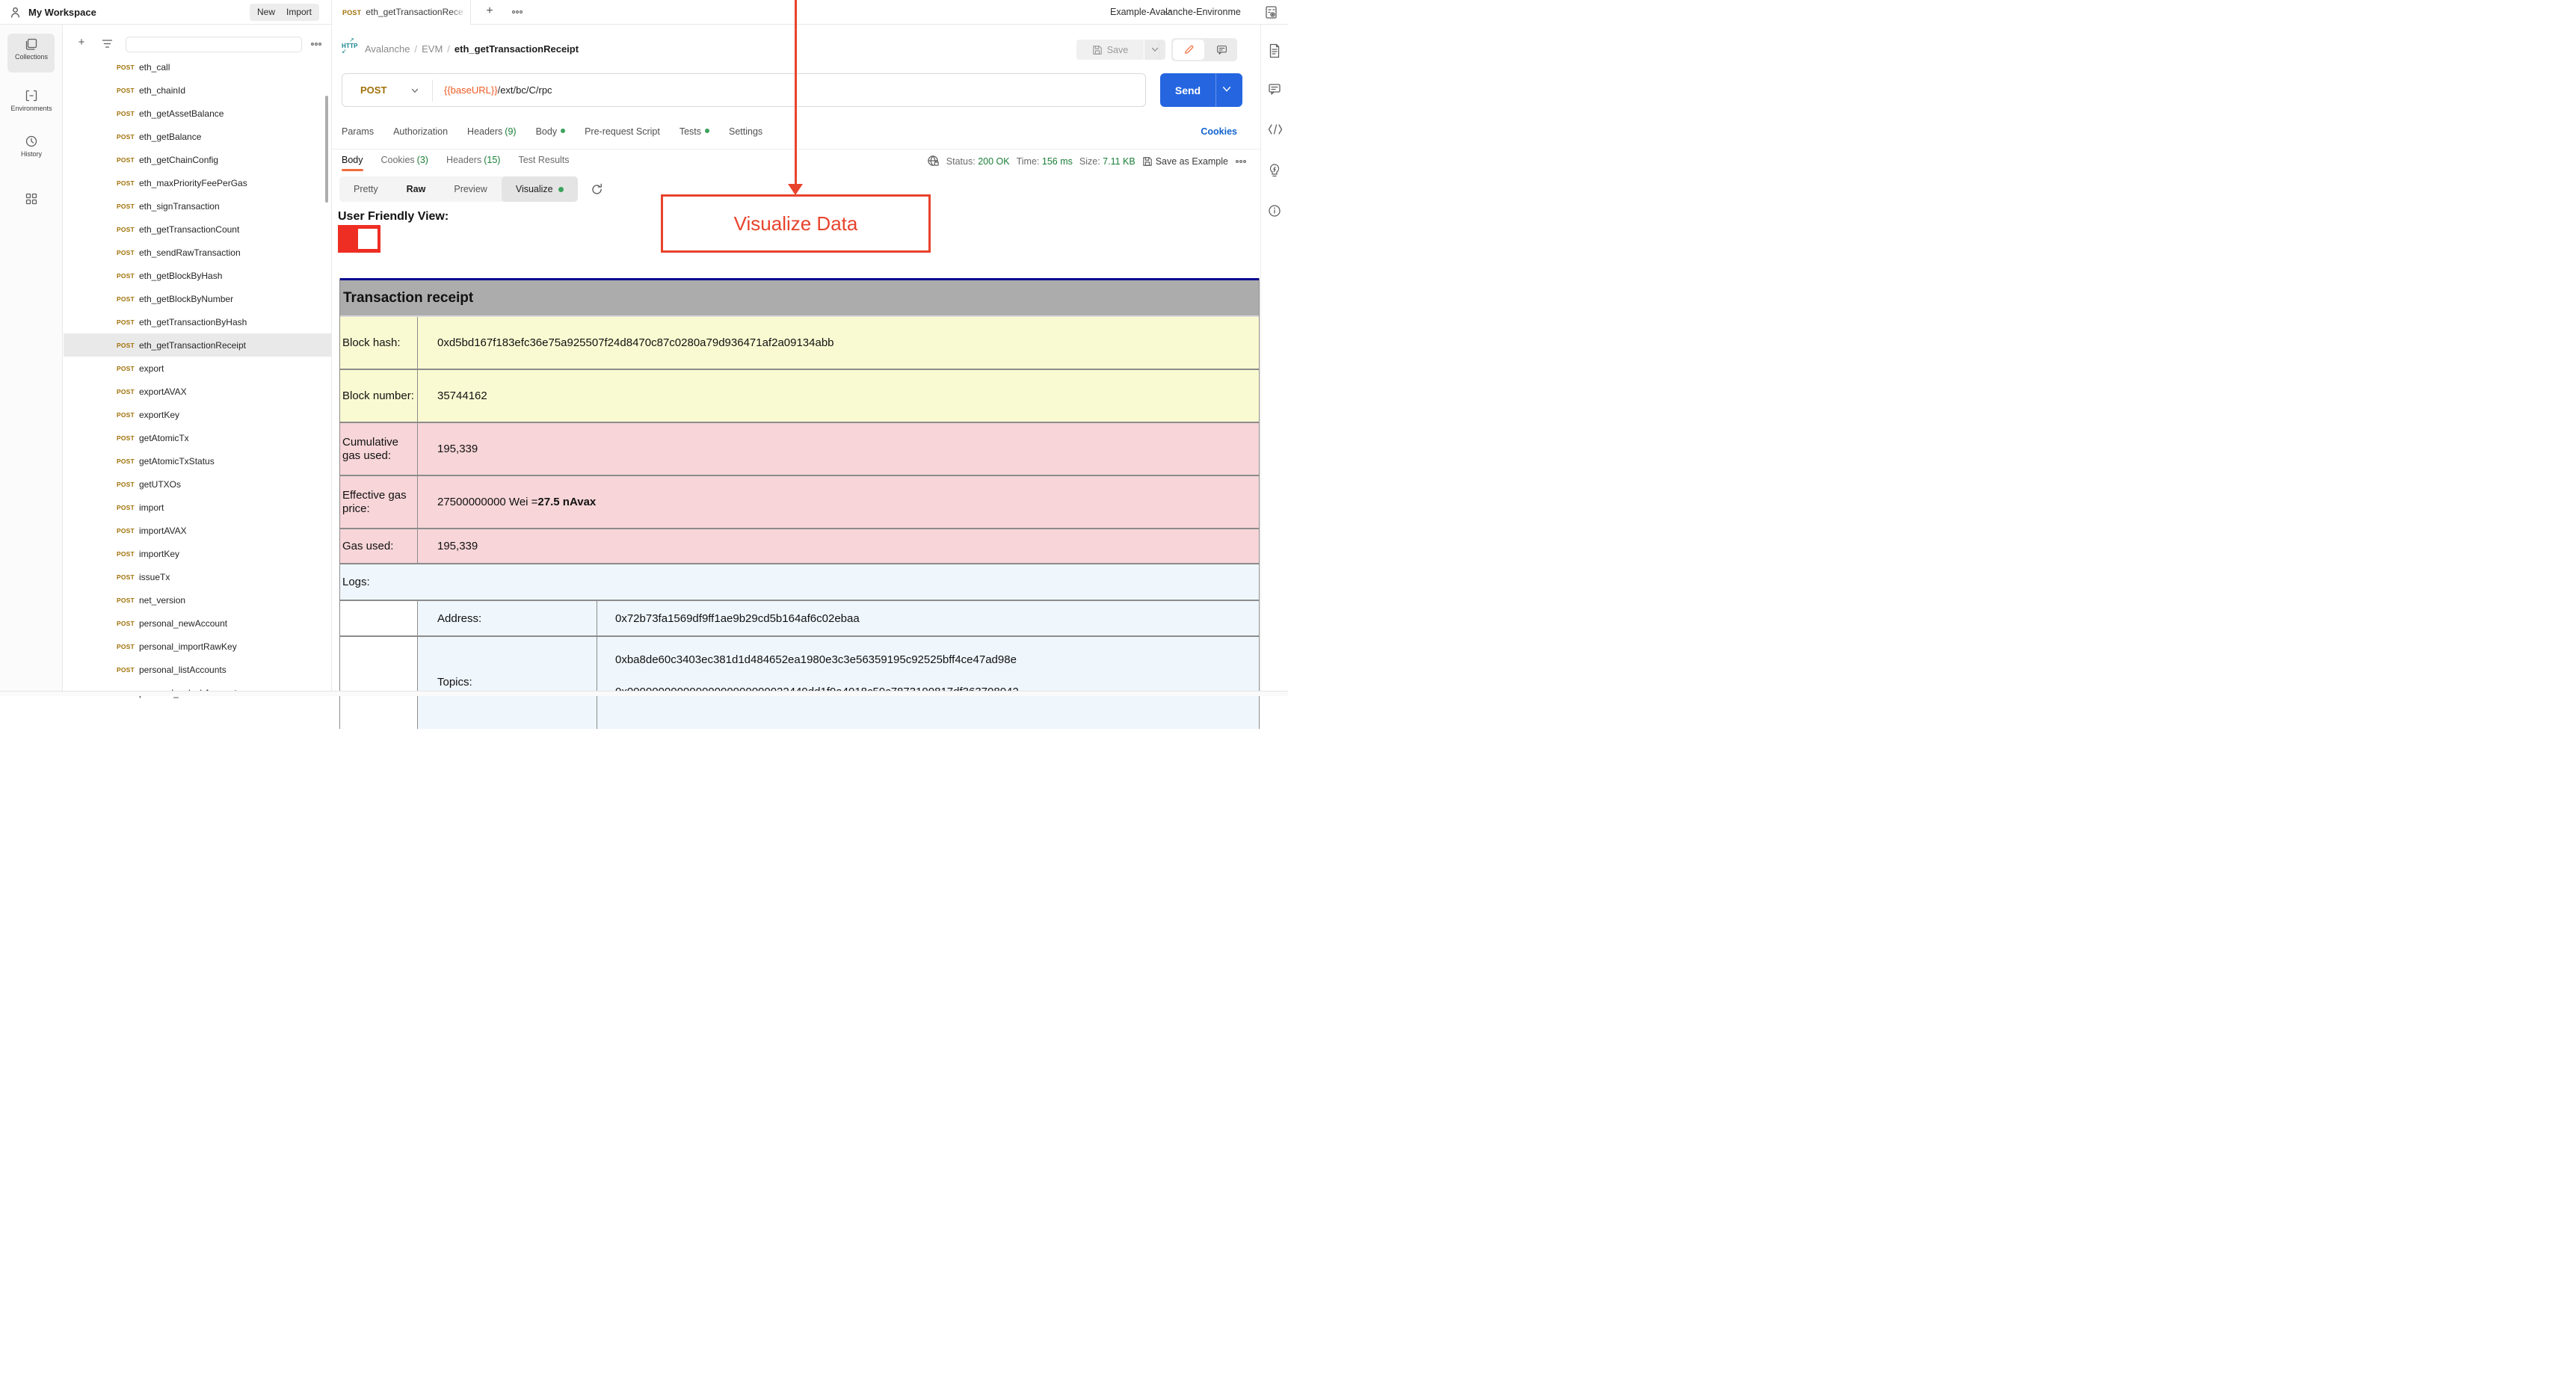 The height and width of the screenshot is (1392, 2576). What do you see at coordinates (993, 161) in the screenshot?
I see `status-value: 200 OK` at bounding box center [993, 161].